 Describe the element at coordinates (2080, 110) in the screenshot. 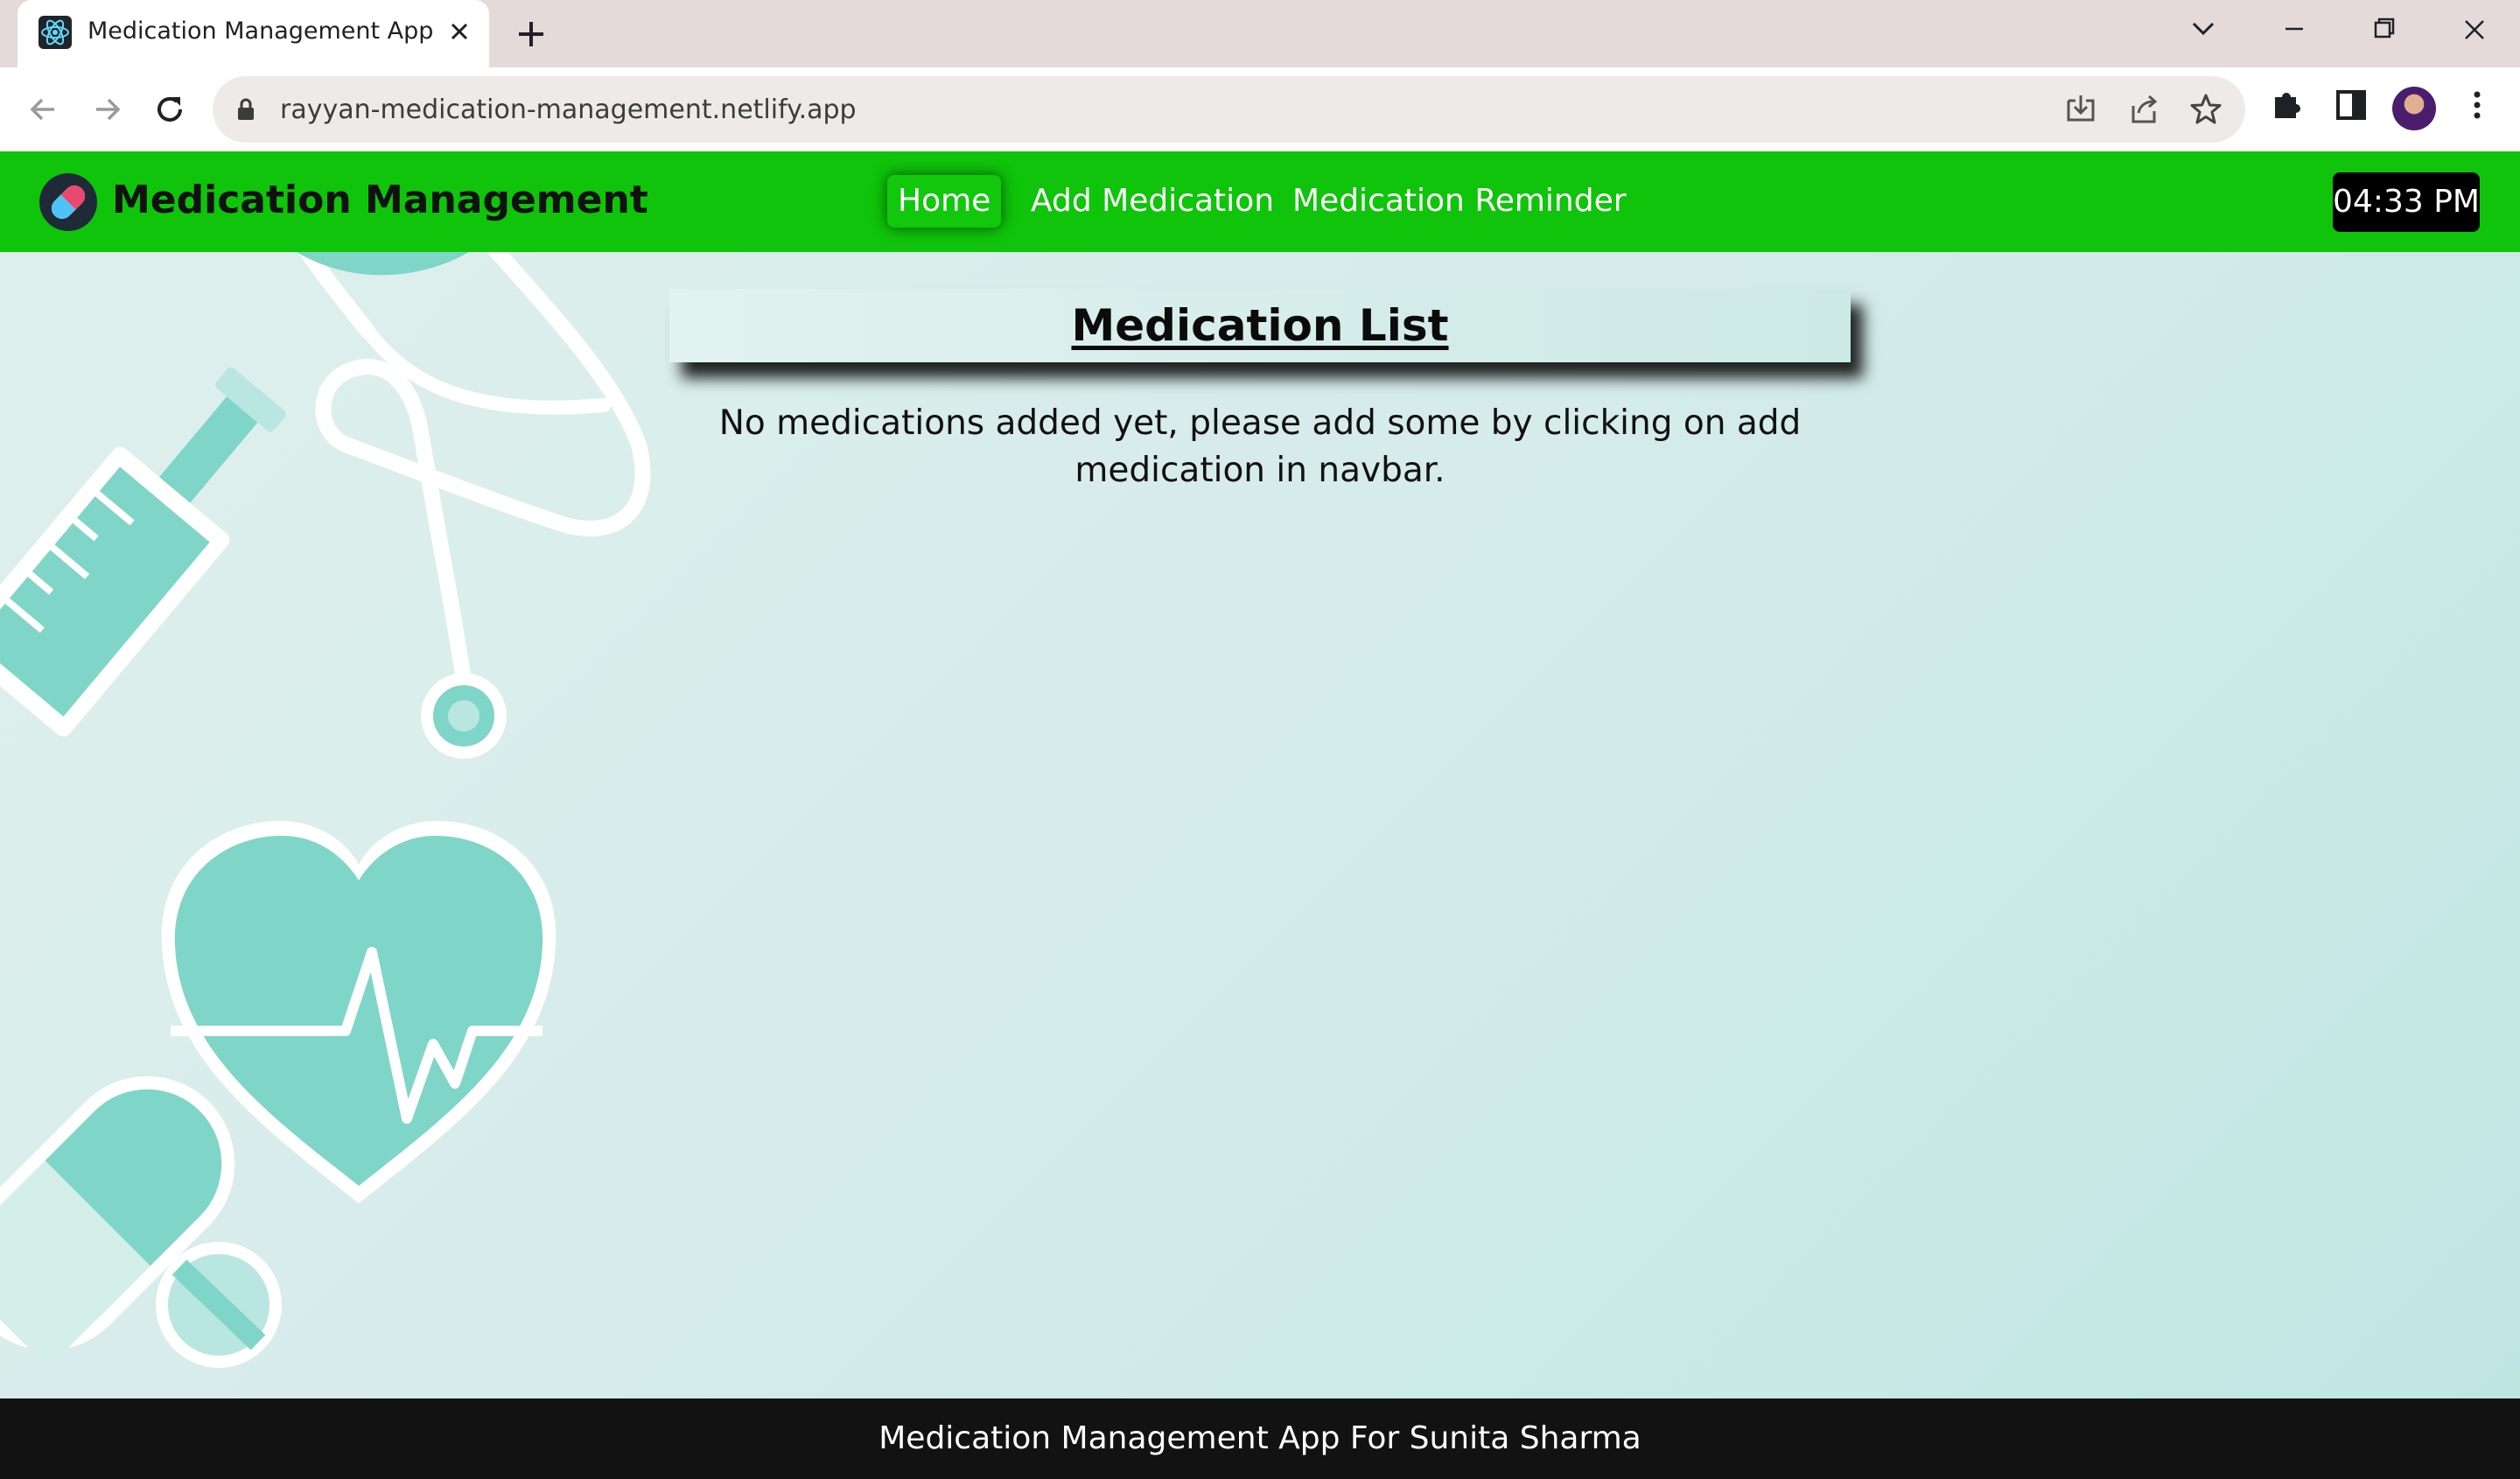

I see `install-app-icon` at that location.